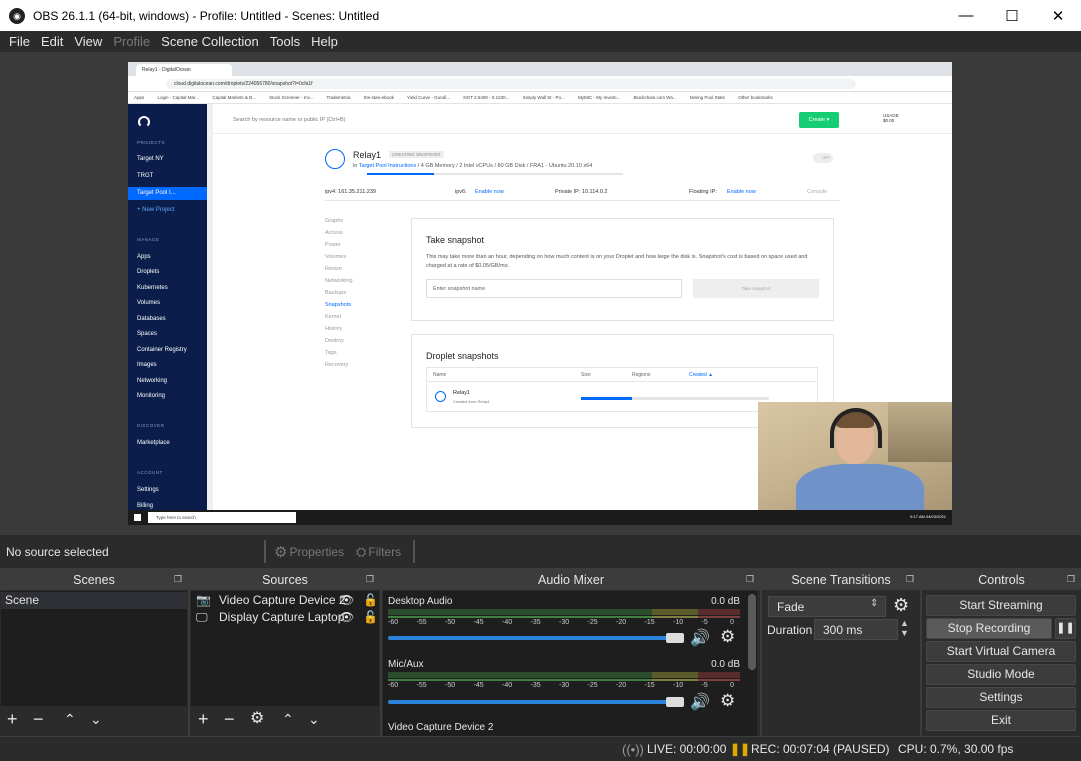 This screenshot has width=1081, height=761. I want to click on start-virtual-camera-button: Start Virtual Camera, so click(1001, 651).